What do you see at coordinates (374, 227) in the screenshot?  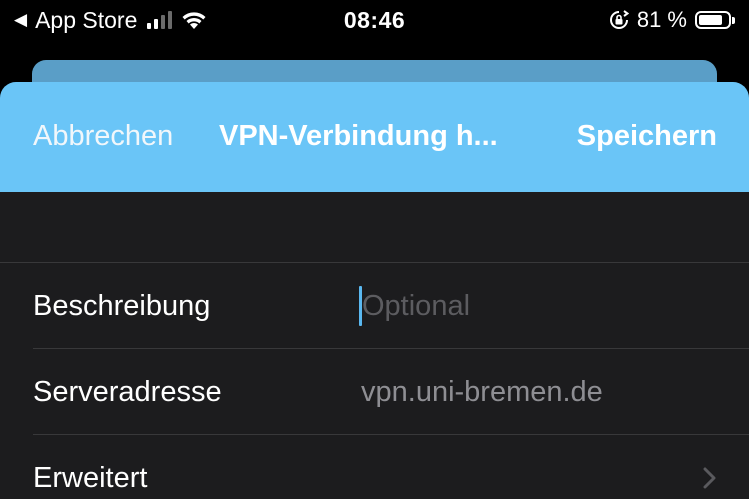 I see `section-spacer` at bounding box center [374, 227].